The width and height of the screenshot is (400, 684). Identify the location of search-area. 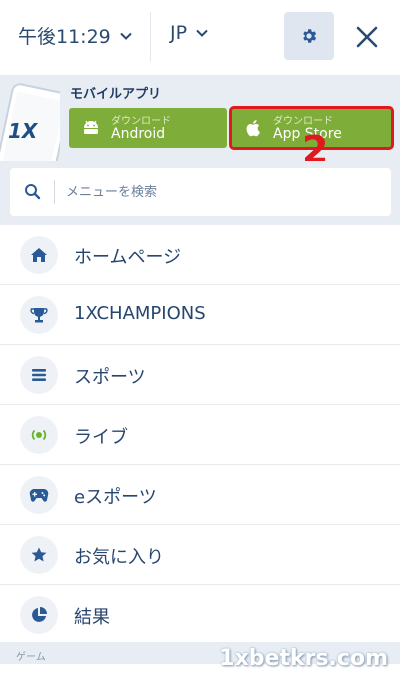
(200, 193).